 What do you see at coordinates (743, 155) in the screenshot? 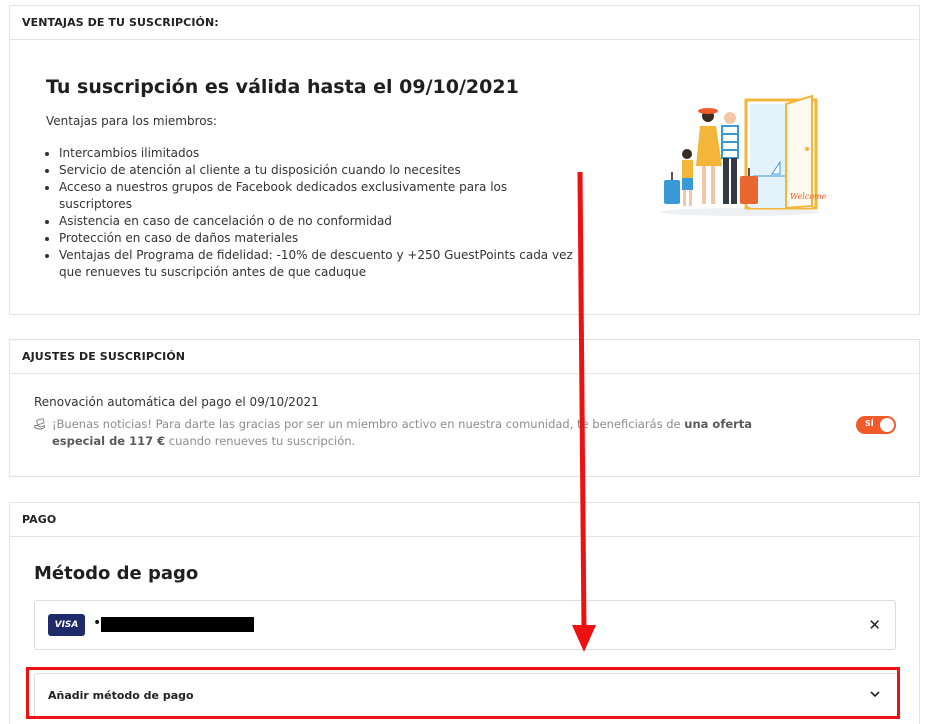
I see `family-travel-illustration: Welcome` at bounding box center [743, 155].